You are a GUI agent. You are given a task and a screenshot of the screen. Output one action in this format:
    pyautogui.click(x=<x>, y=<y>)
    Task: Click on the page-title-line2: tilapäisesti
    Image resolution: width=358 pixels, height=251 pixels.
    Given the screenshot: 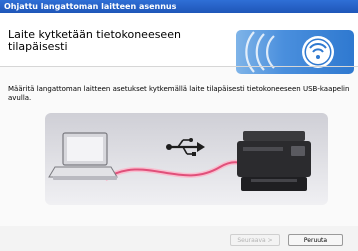 What is the action you would take?
    pyautogui.click(x=38, y=46)
    